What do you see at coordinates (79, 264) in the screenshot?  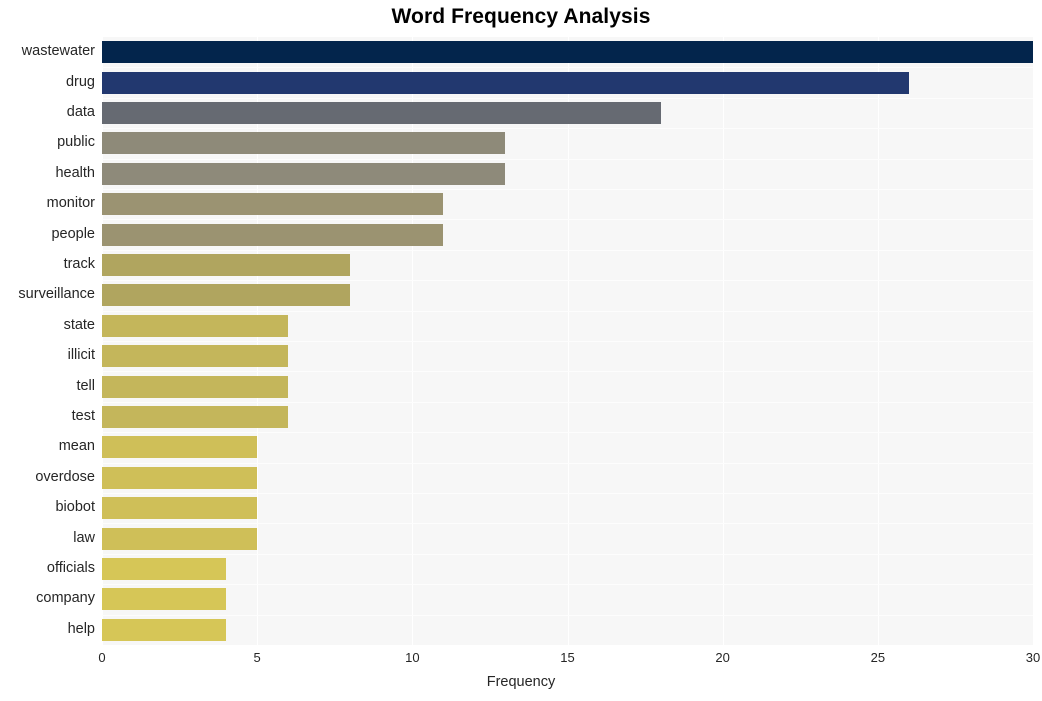 I see `y-axis-tick-label: track` at bounding box center [79, 264].